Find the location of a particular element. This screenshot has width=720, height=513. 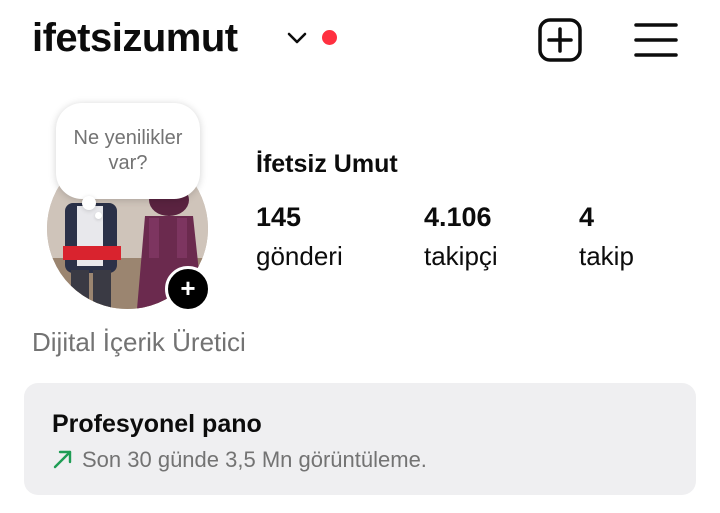

username-switcher: ifetsizumut is located at coordinates (135, 38).